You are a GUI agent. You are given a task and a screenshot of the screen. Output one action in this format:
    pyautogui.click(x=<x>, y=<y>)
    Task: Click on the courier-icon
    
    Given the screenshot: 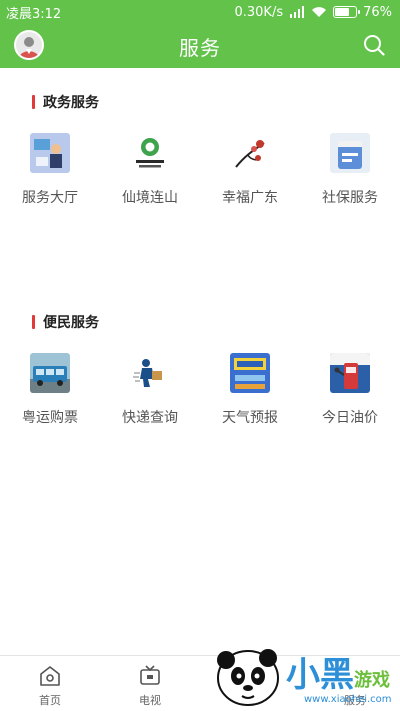 What is the action you would take?
    pyautogui.click(x=150, y=373)
    